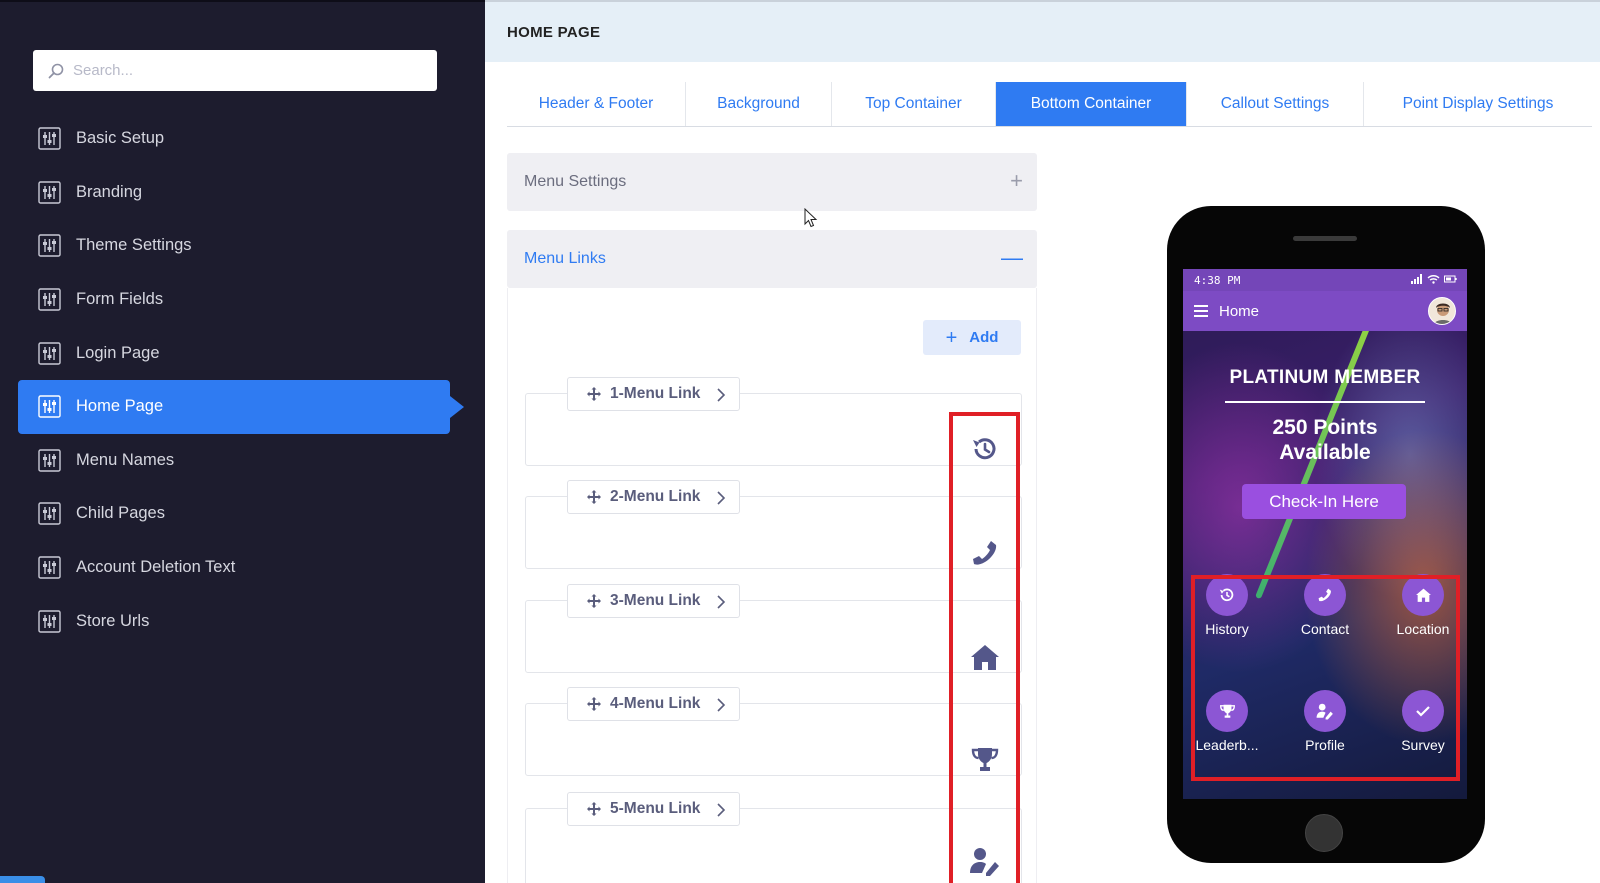  Describe the element at coordinates (1091, 104) in the screenshot. I see `tab-bottom-container: Bottom Container` at that location.